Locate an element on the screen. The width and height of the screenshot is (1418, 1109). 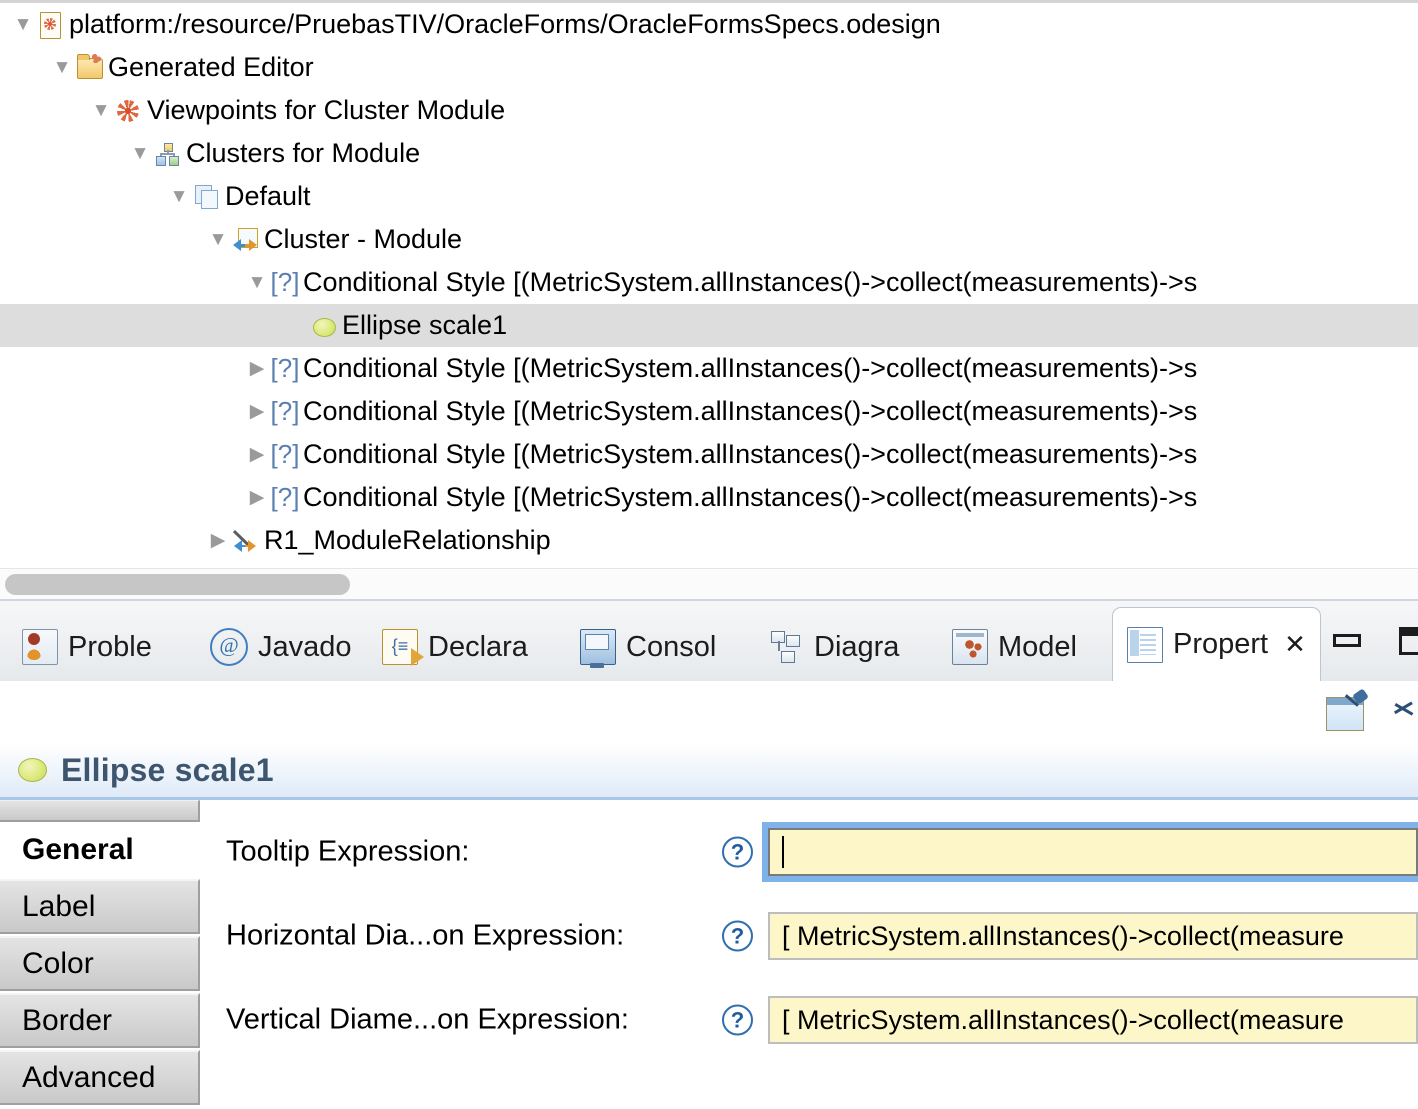
tab-model: Model is located at coordinates (1014, 647).